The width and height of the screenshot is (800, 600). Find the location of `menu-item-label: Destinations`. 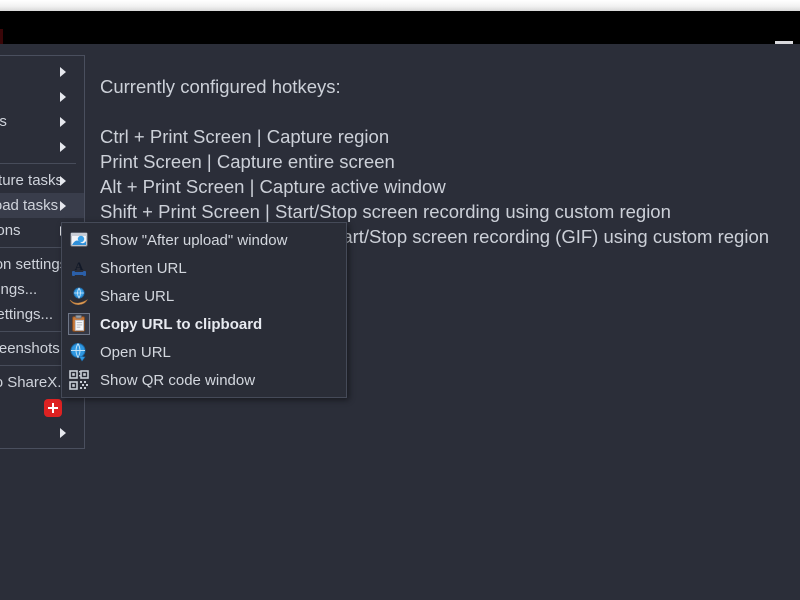

menu-item-label: Destinations is located at coordinates (10, 230).